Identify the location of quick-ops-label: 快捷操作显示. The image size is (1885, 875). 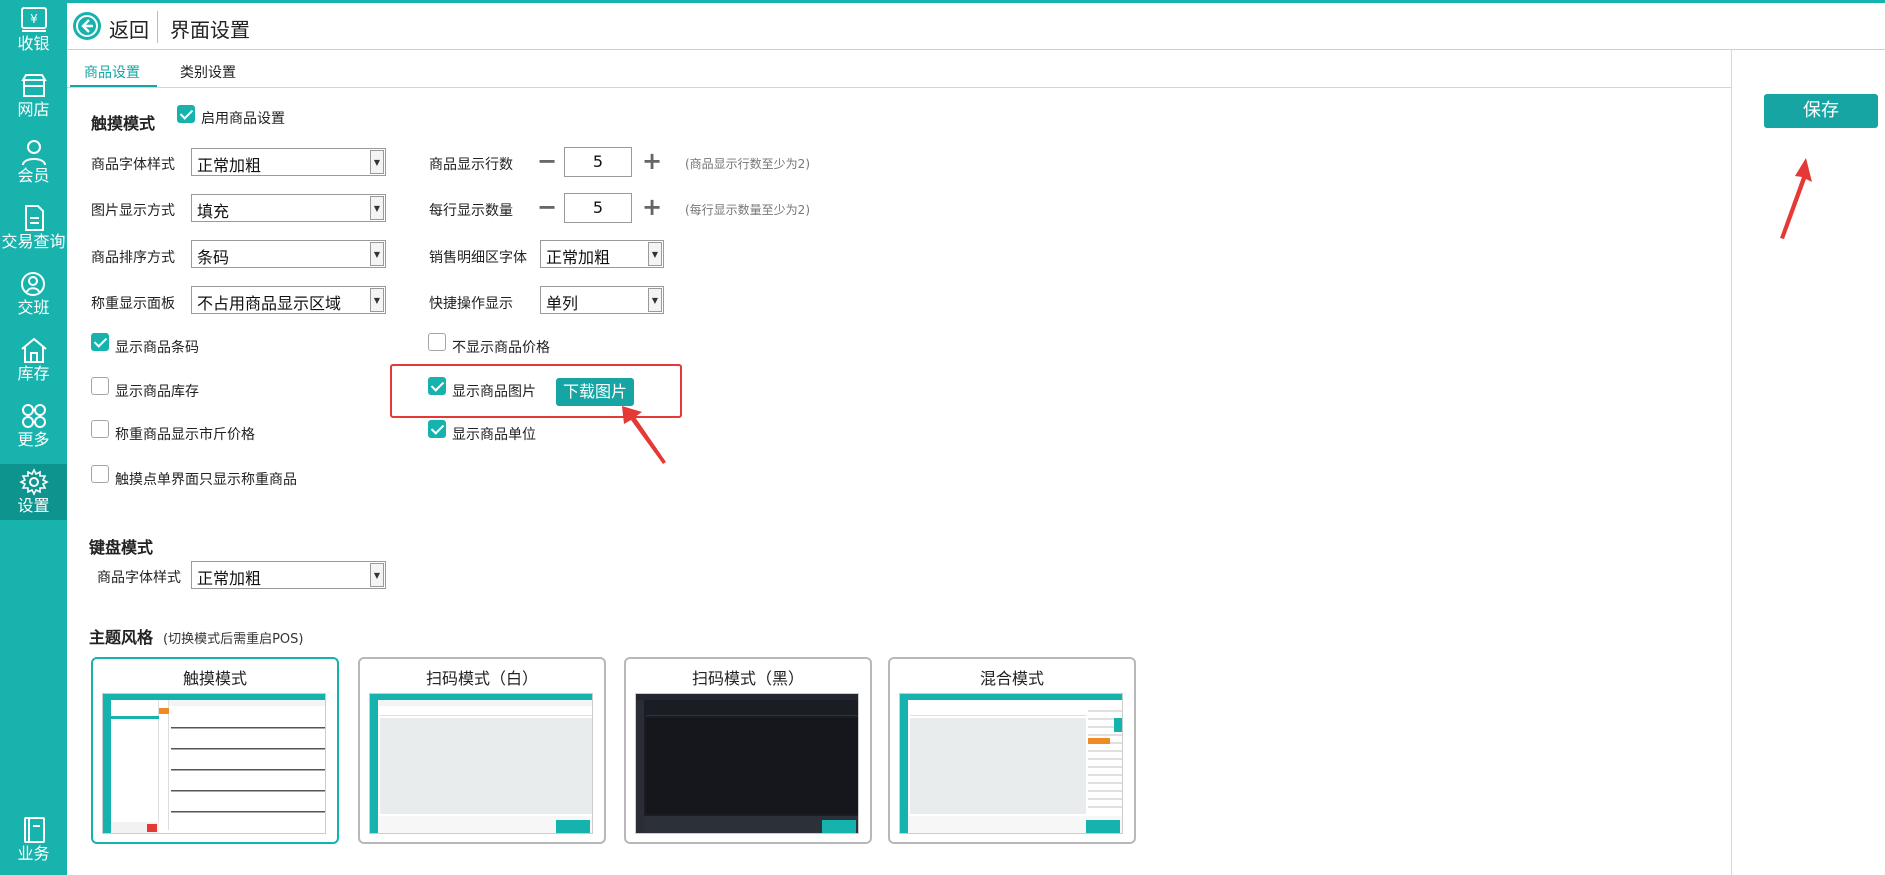
(471, 304).